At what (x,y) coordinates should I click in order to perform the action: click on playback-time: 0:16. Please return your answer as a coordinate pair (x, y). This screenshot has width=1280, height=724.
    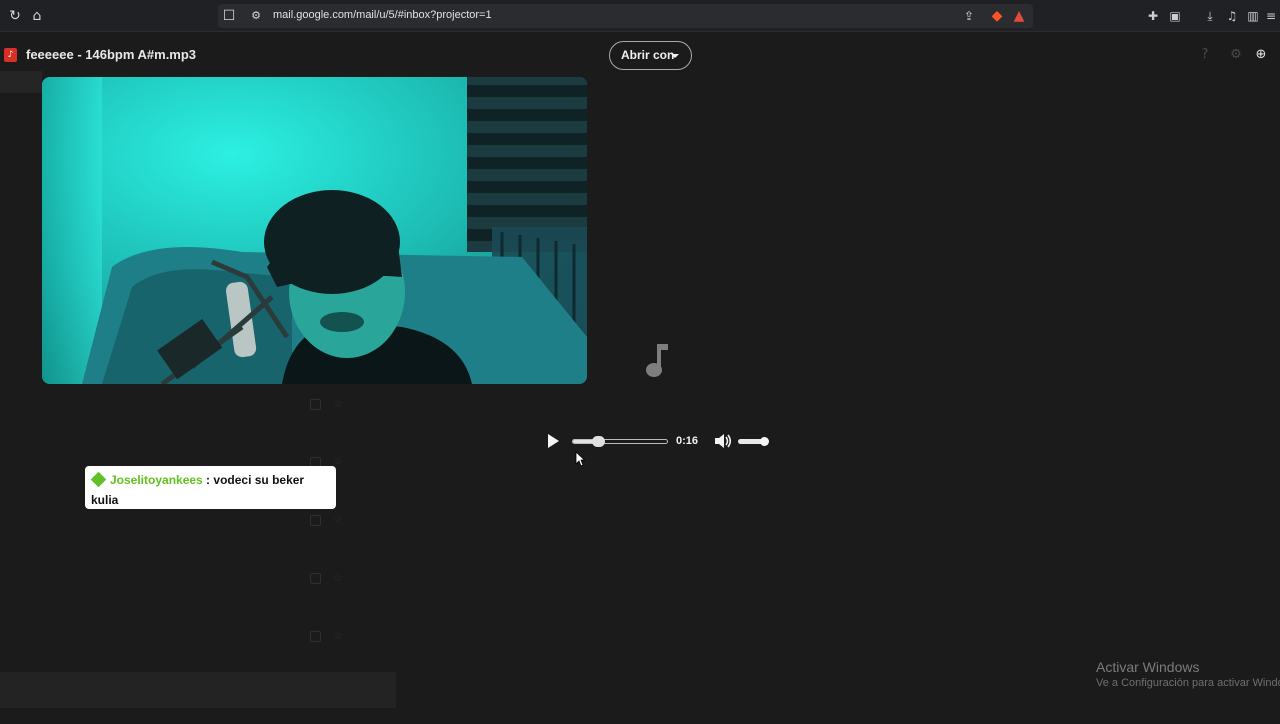
    Looking at the image, I should click on (687, 441).